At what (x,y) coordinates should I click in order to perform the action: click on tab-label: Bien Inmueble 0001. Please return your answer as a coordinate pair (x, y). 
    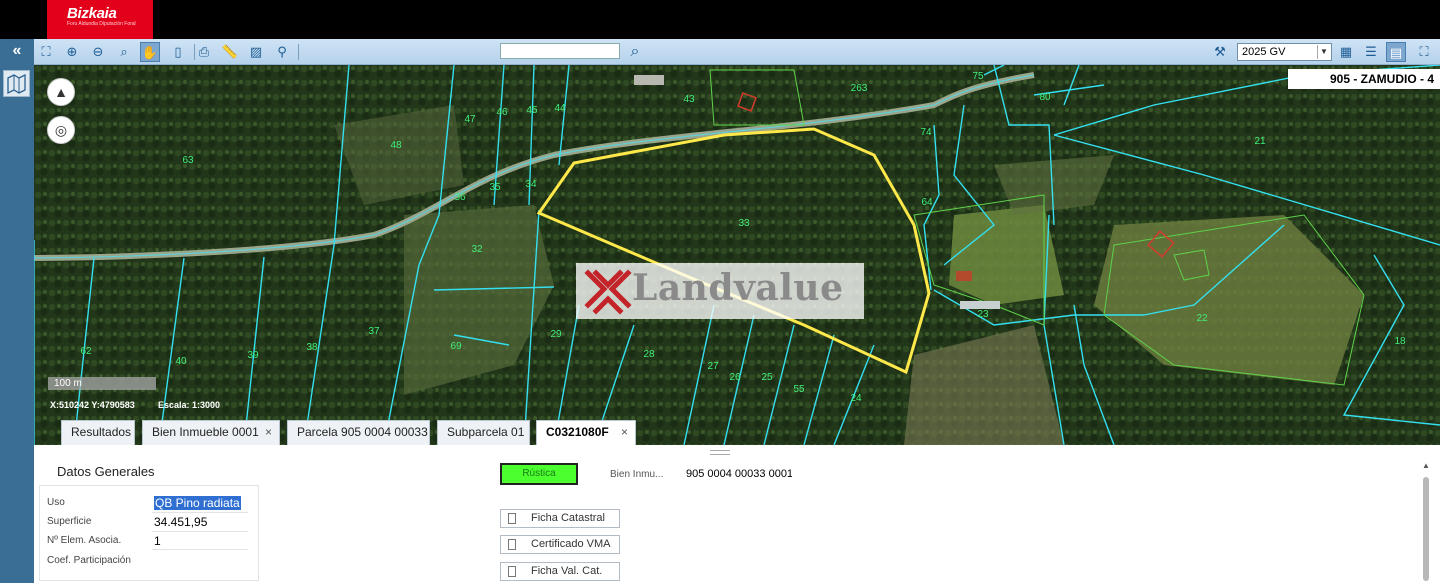
    Looking at the image, I should click on (205, 432).